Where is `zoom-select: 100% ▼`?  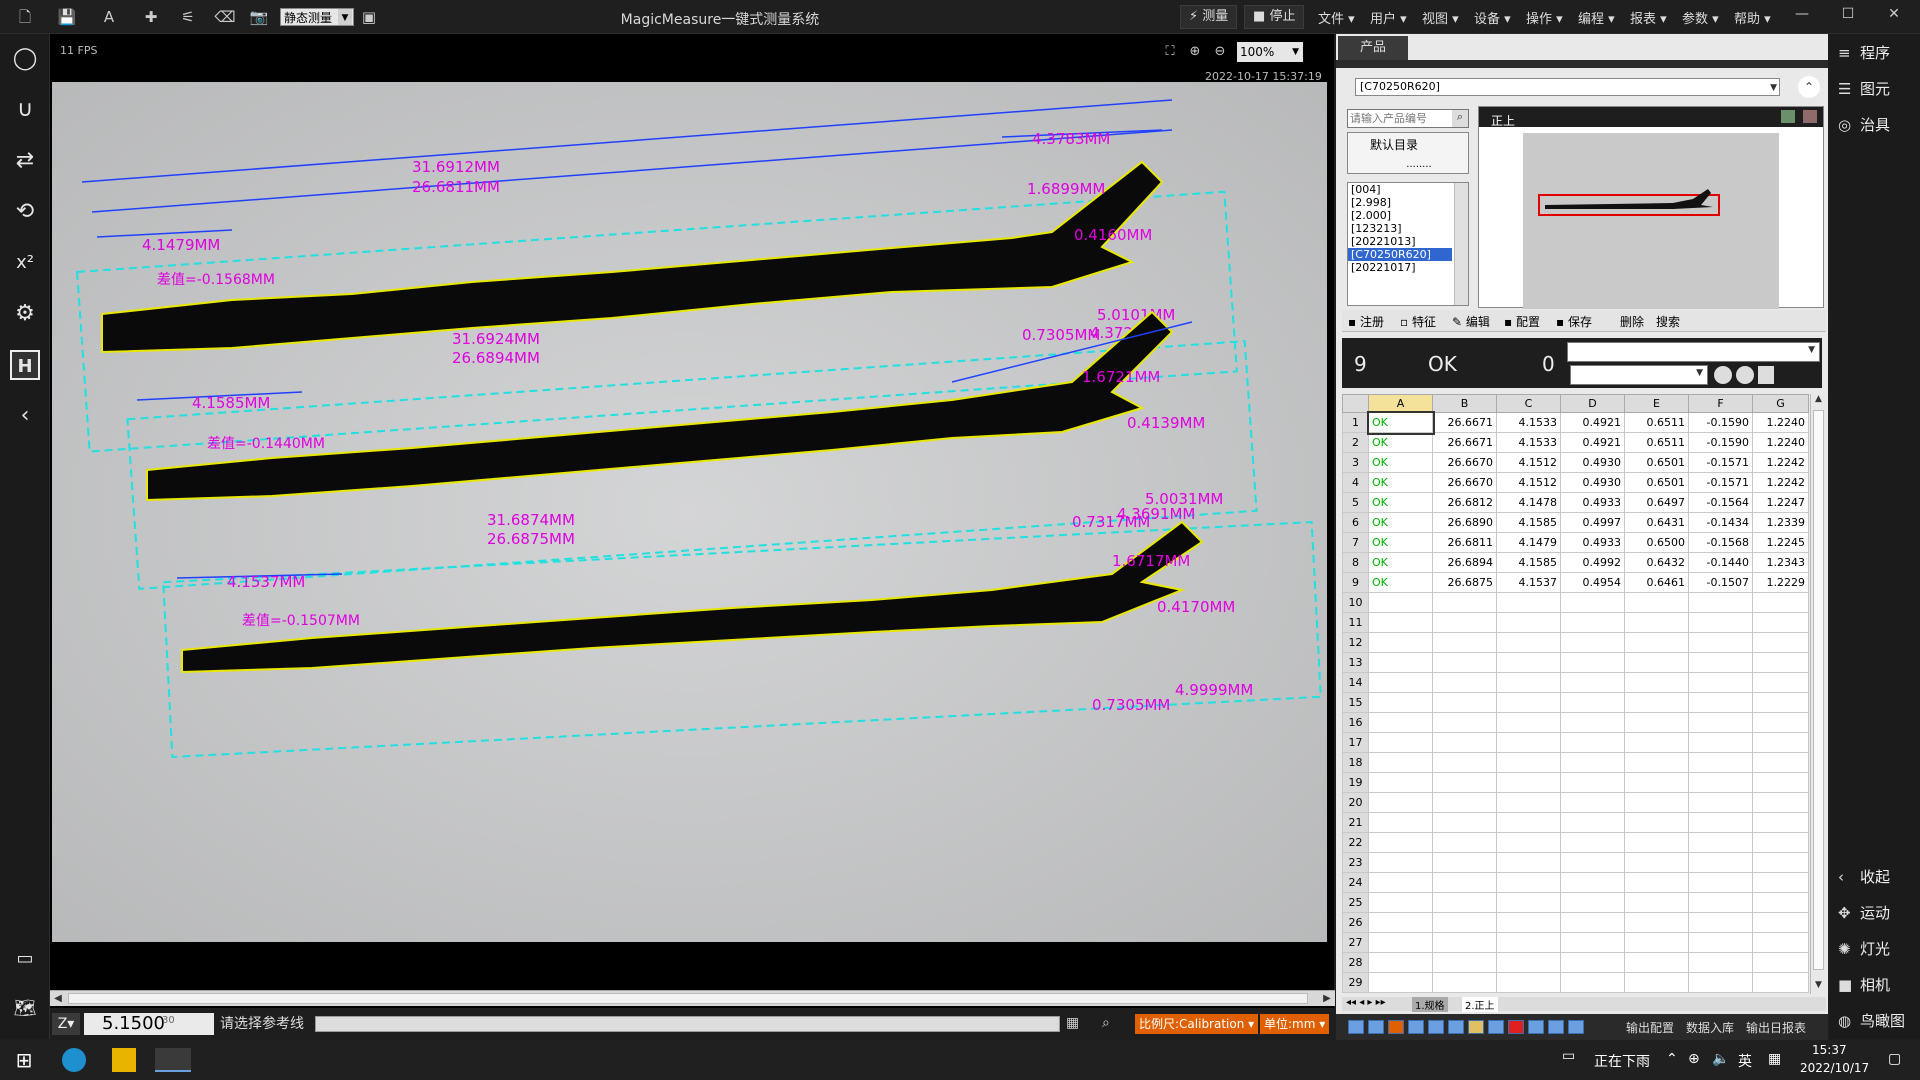
zoom-select: 100% ▼ is located at coordinates (1270, 52).